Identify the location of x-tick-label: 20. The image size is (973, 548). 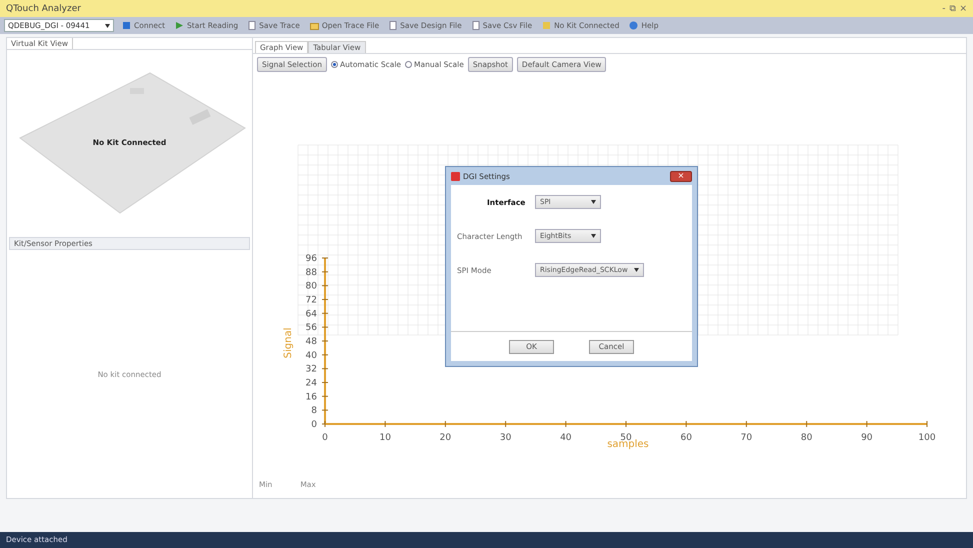
(446, 438).